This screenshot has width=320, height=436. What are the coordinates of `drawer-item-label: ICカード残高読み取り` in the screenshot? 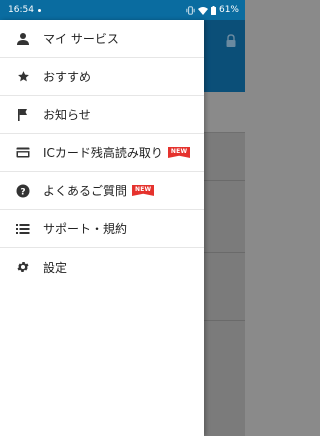 It's located at (103, 153).